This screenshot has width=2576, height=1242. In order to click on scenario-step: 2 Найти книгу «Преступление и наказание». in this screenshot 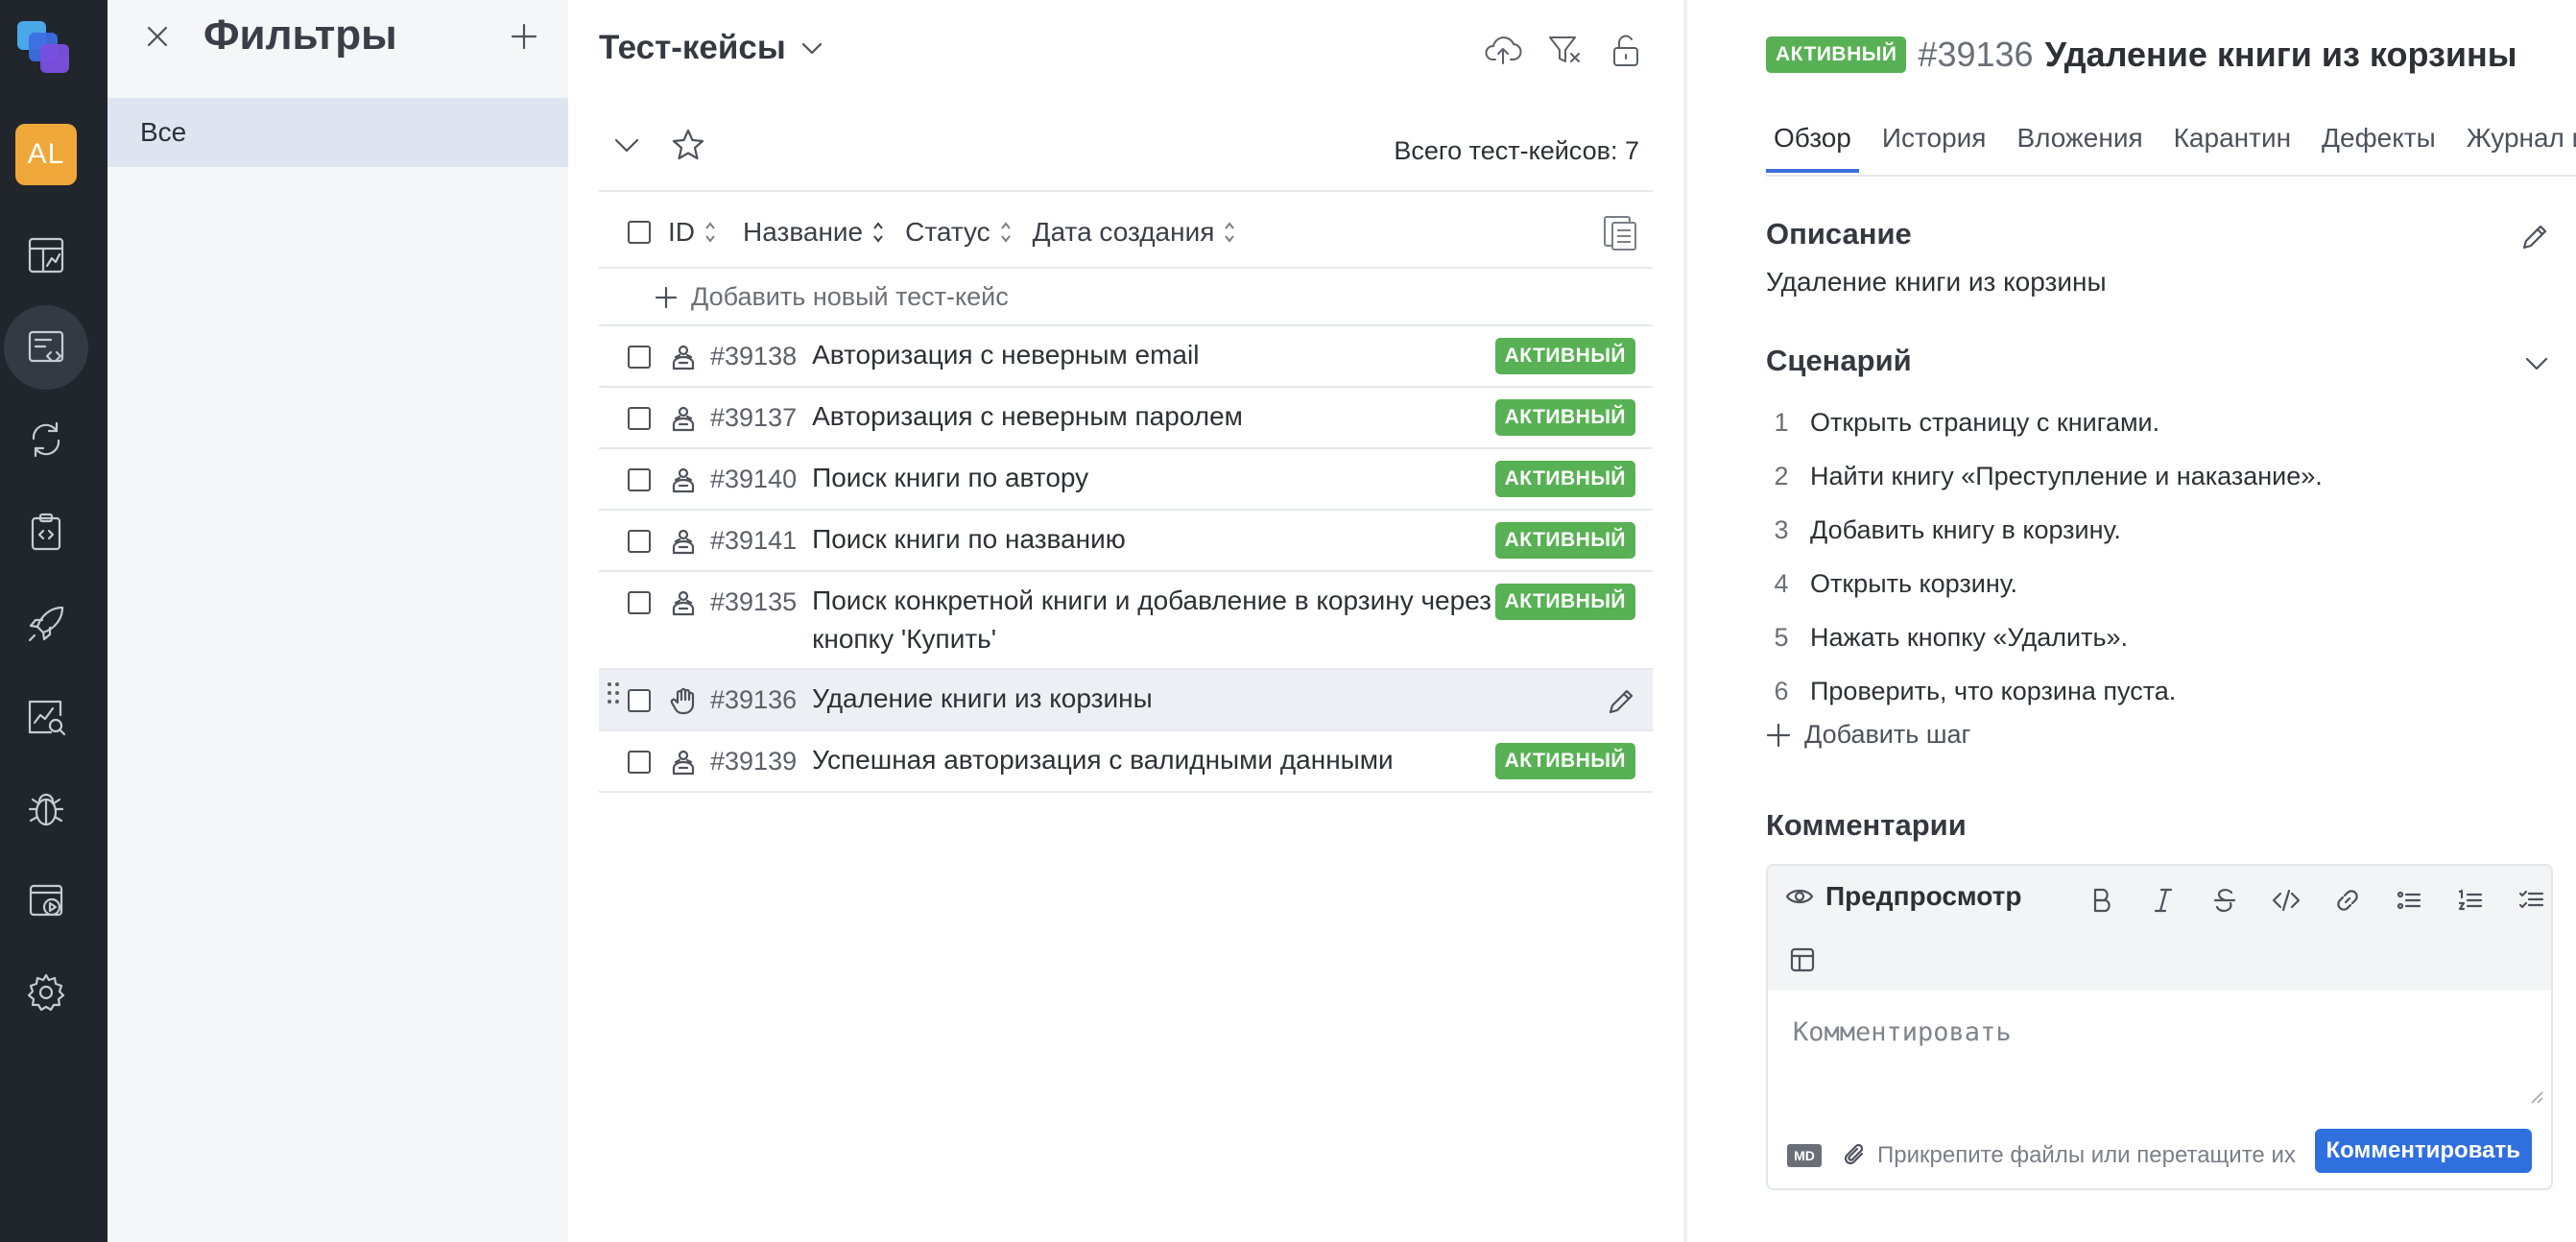, I will do `click(2044, 476)`.